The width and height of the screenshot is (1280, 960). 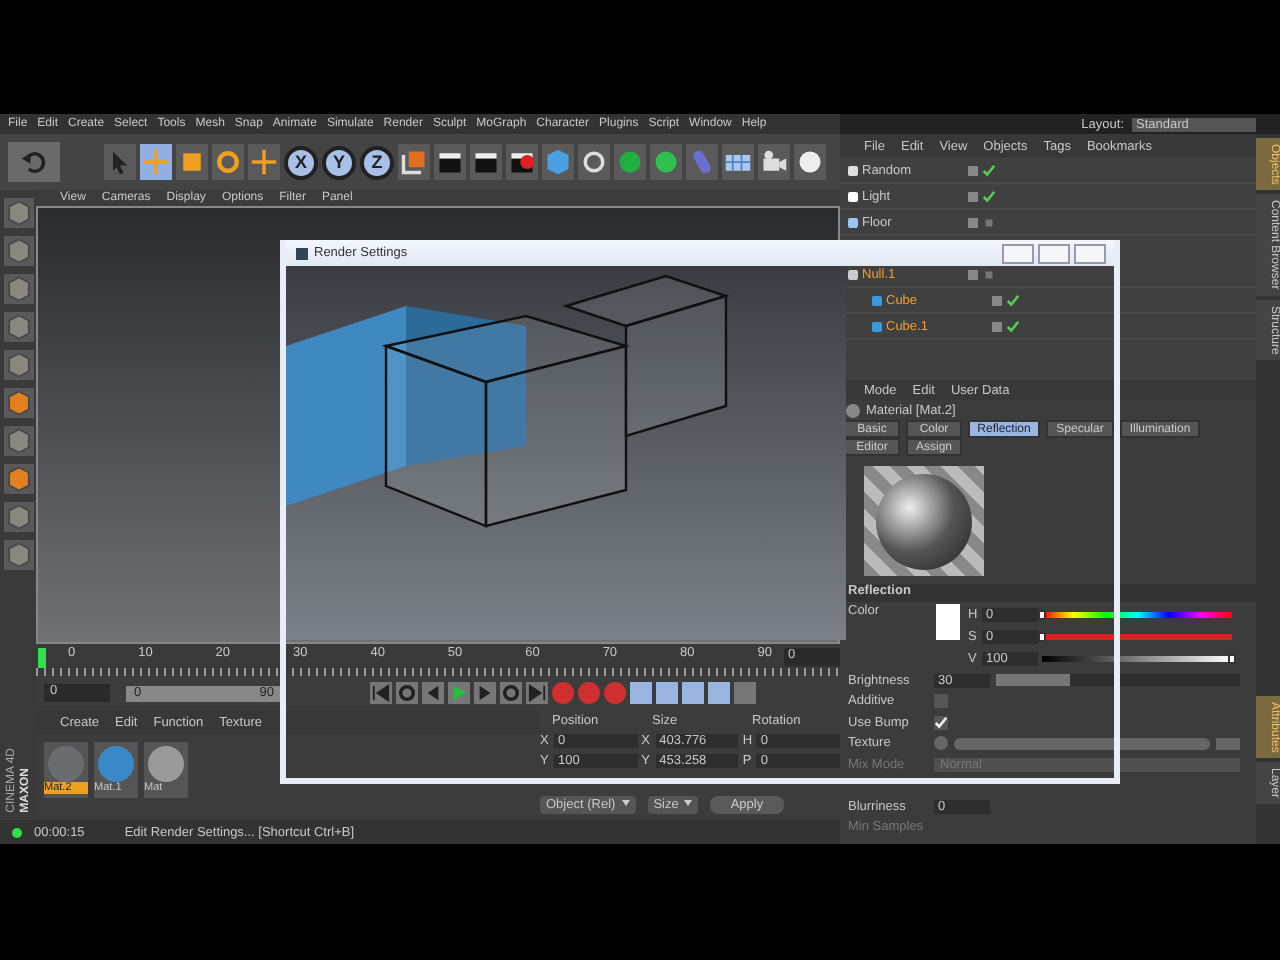 I want to click on slider-fill, so click(x=1033, y=680).